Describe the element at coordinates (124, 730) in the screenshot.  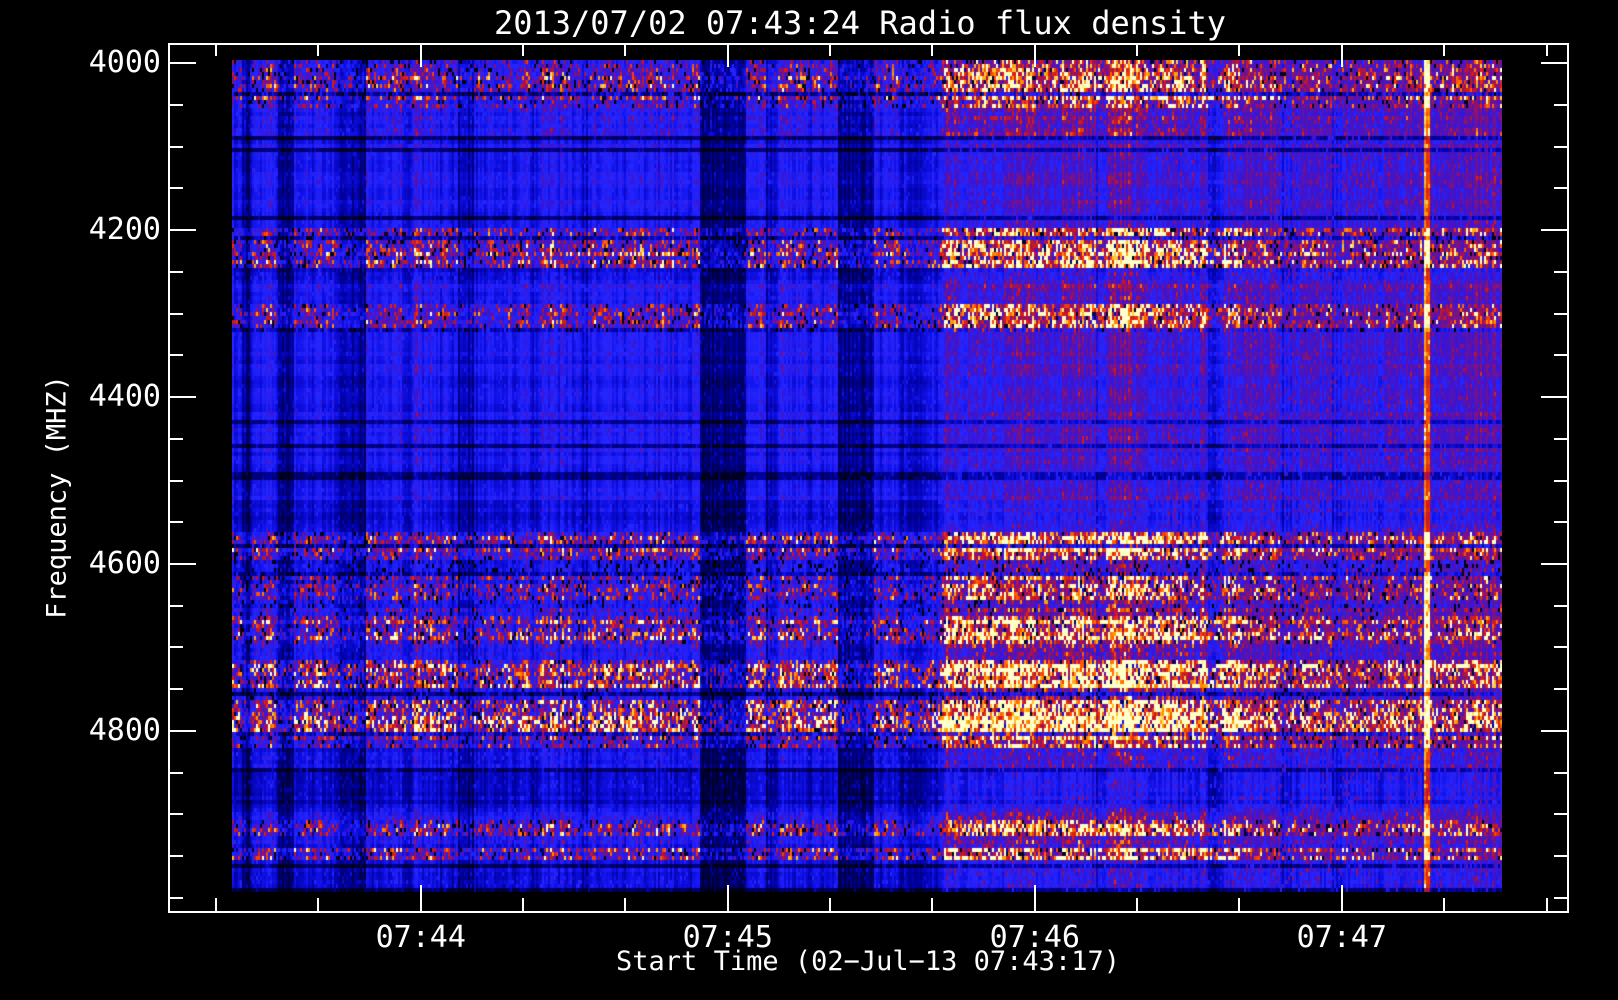
I see `y-tick-label: 4800` at that location.